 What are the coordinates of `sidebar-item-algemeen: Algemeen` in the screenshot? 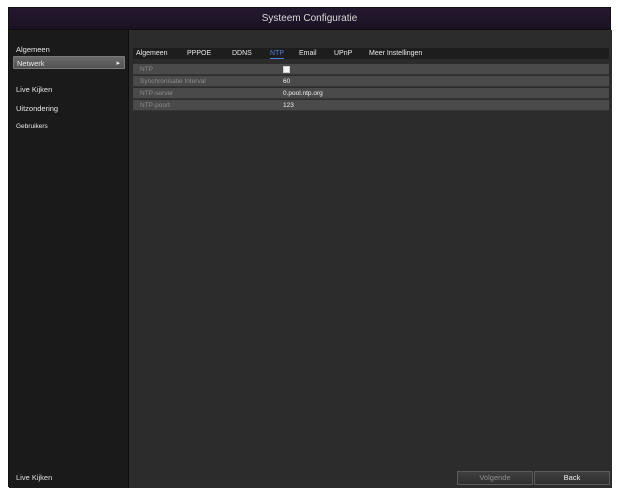 It's located at (69, 49).